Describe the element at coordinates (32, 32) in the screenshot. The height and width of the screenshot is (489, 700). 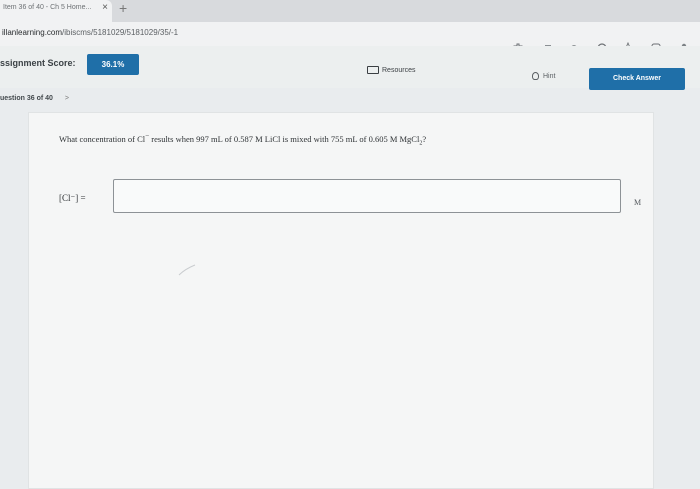
I see `url-host: illanlearning.com` at that location.